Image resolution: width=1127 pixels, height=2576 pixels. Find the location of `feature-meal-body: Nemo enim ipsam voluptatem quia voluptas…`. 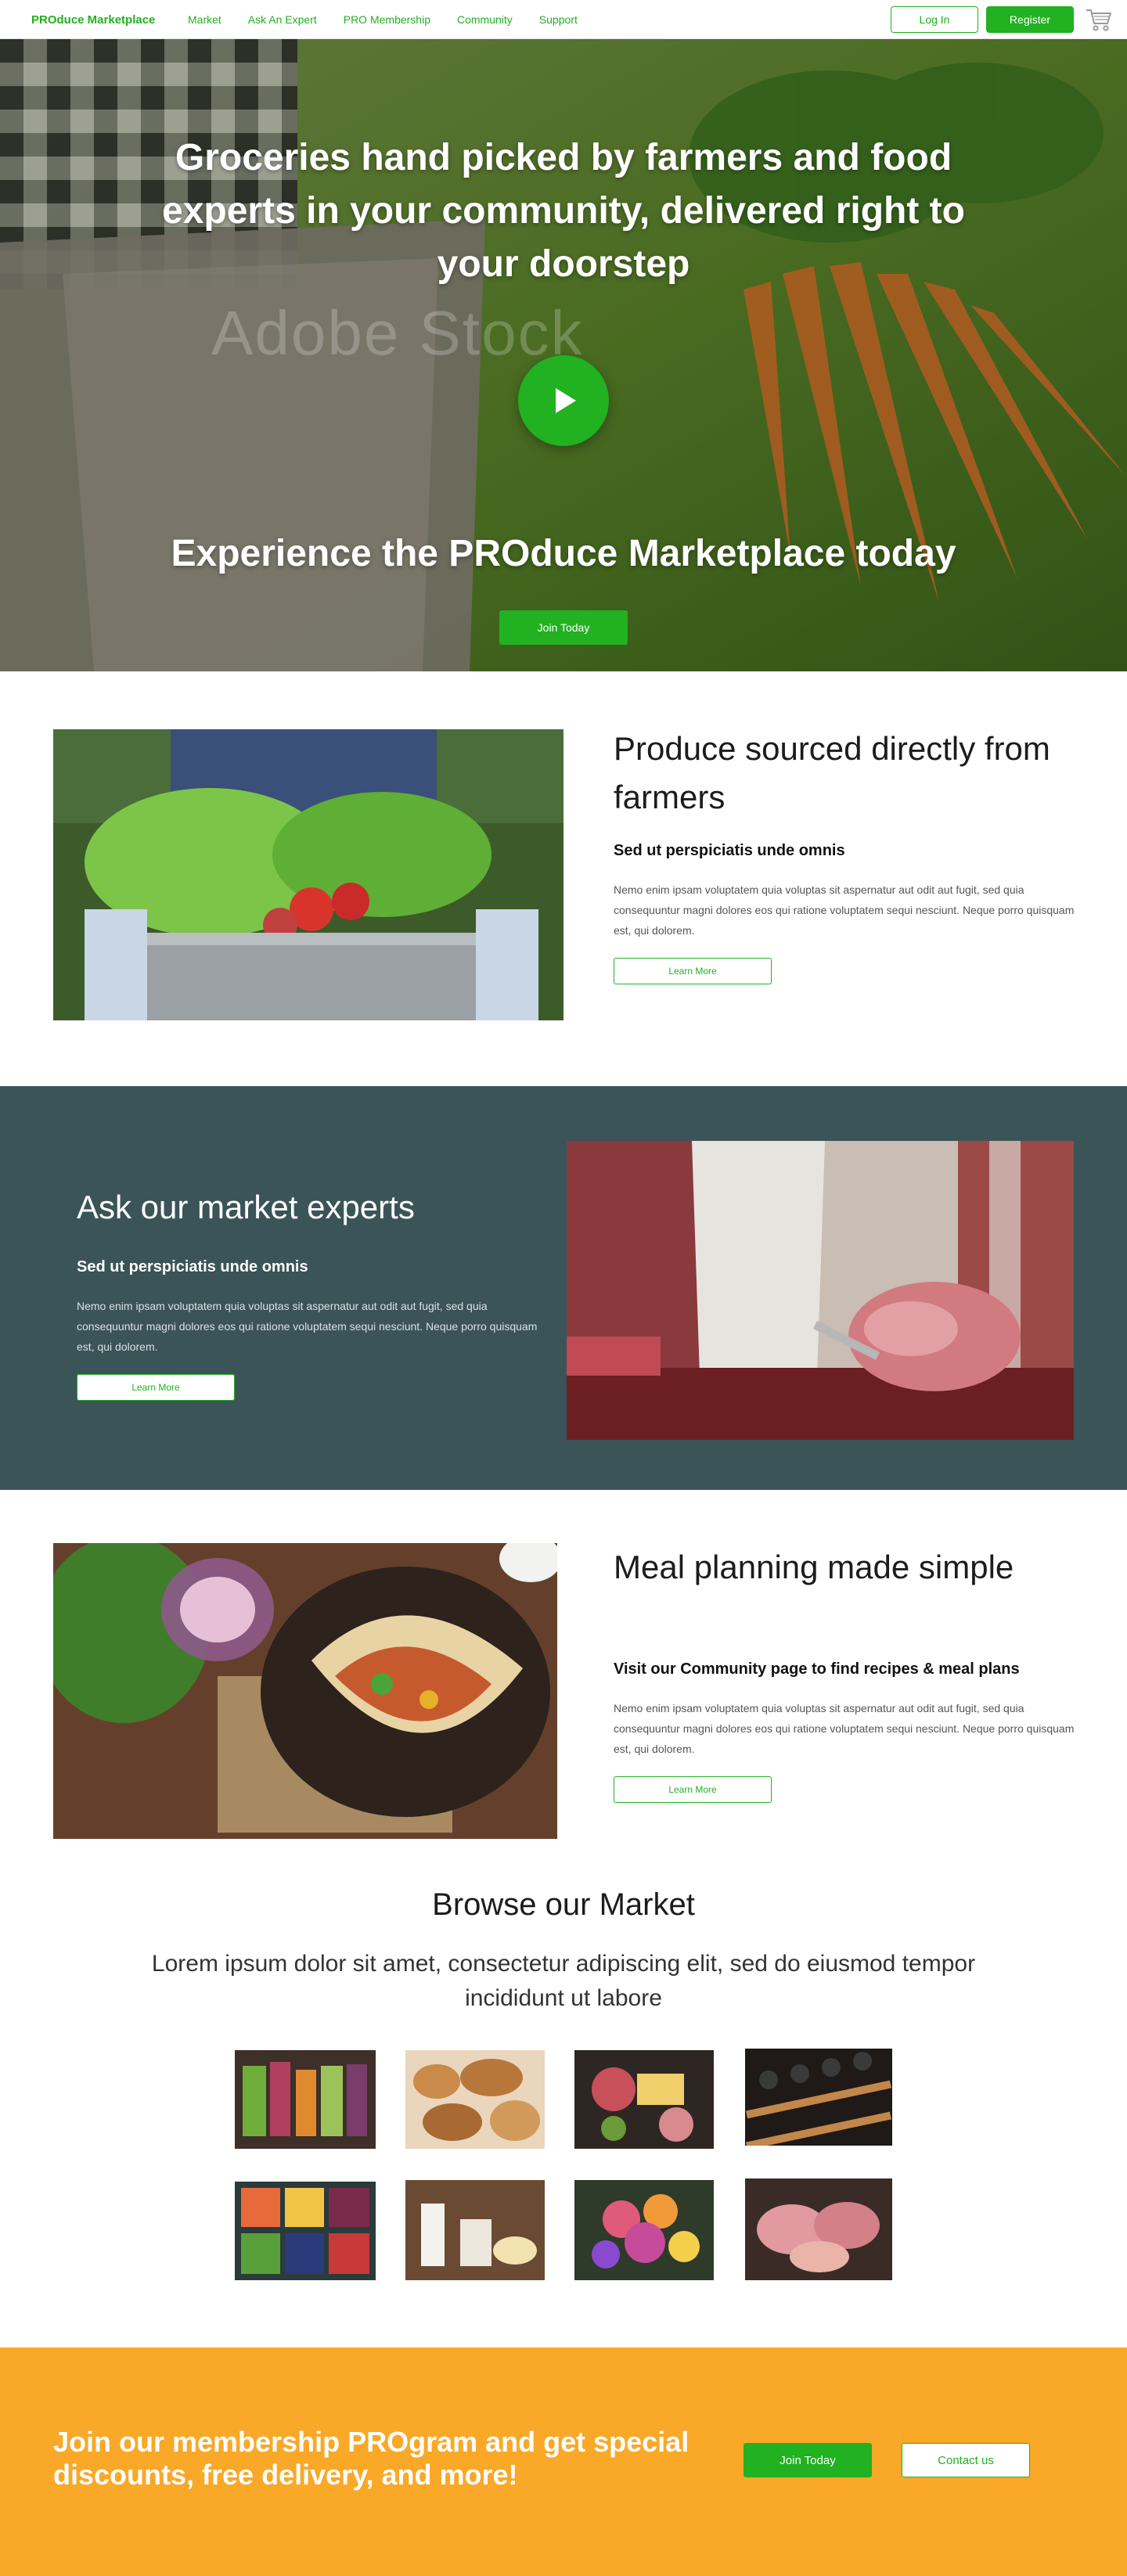

feature-meal-body: Nemo enim ipsam voluptatem quia voluptas… is located at coordinates (844, 1729).